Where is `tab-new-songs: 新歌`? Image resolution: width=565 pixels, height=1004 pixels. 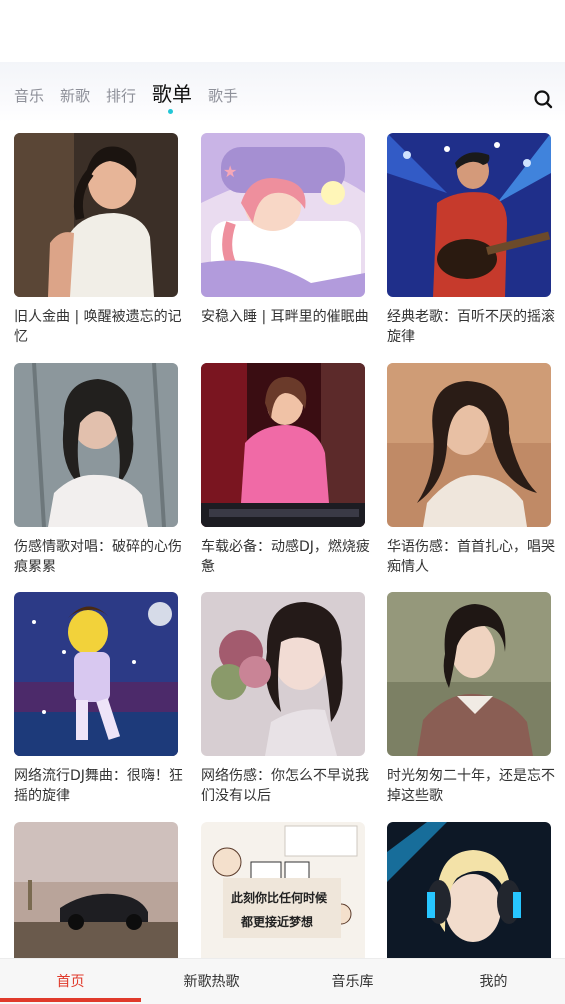 tab-new-songs: 新歌 is located at coordinates (75, 96).